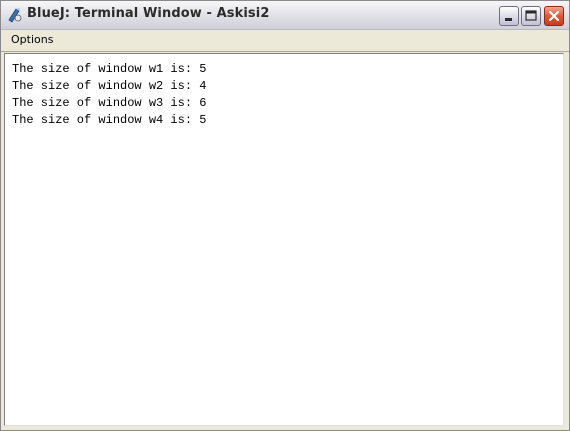 The width and height of the screenshot is (570, 431). Describe the element at coordinates (32, 39) in the screenshot. I see `menu-options: Options` at that location.